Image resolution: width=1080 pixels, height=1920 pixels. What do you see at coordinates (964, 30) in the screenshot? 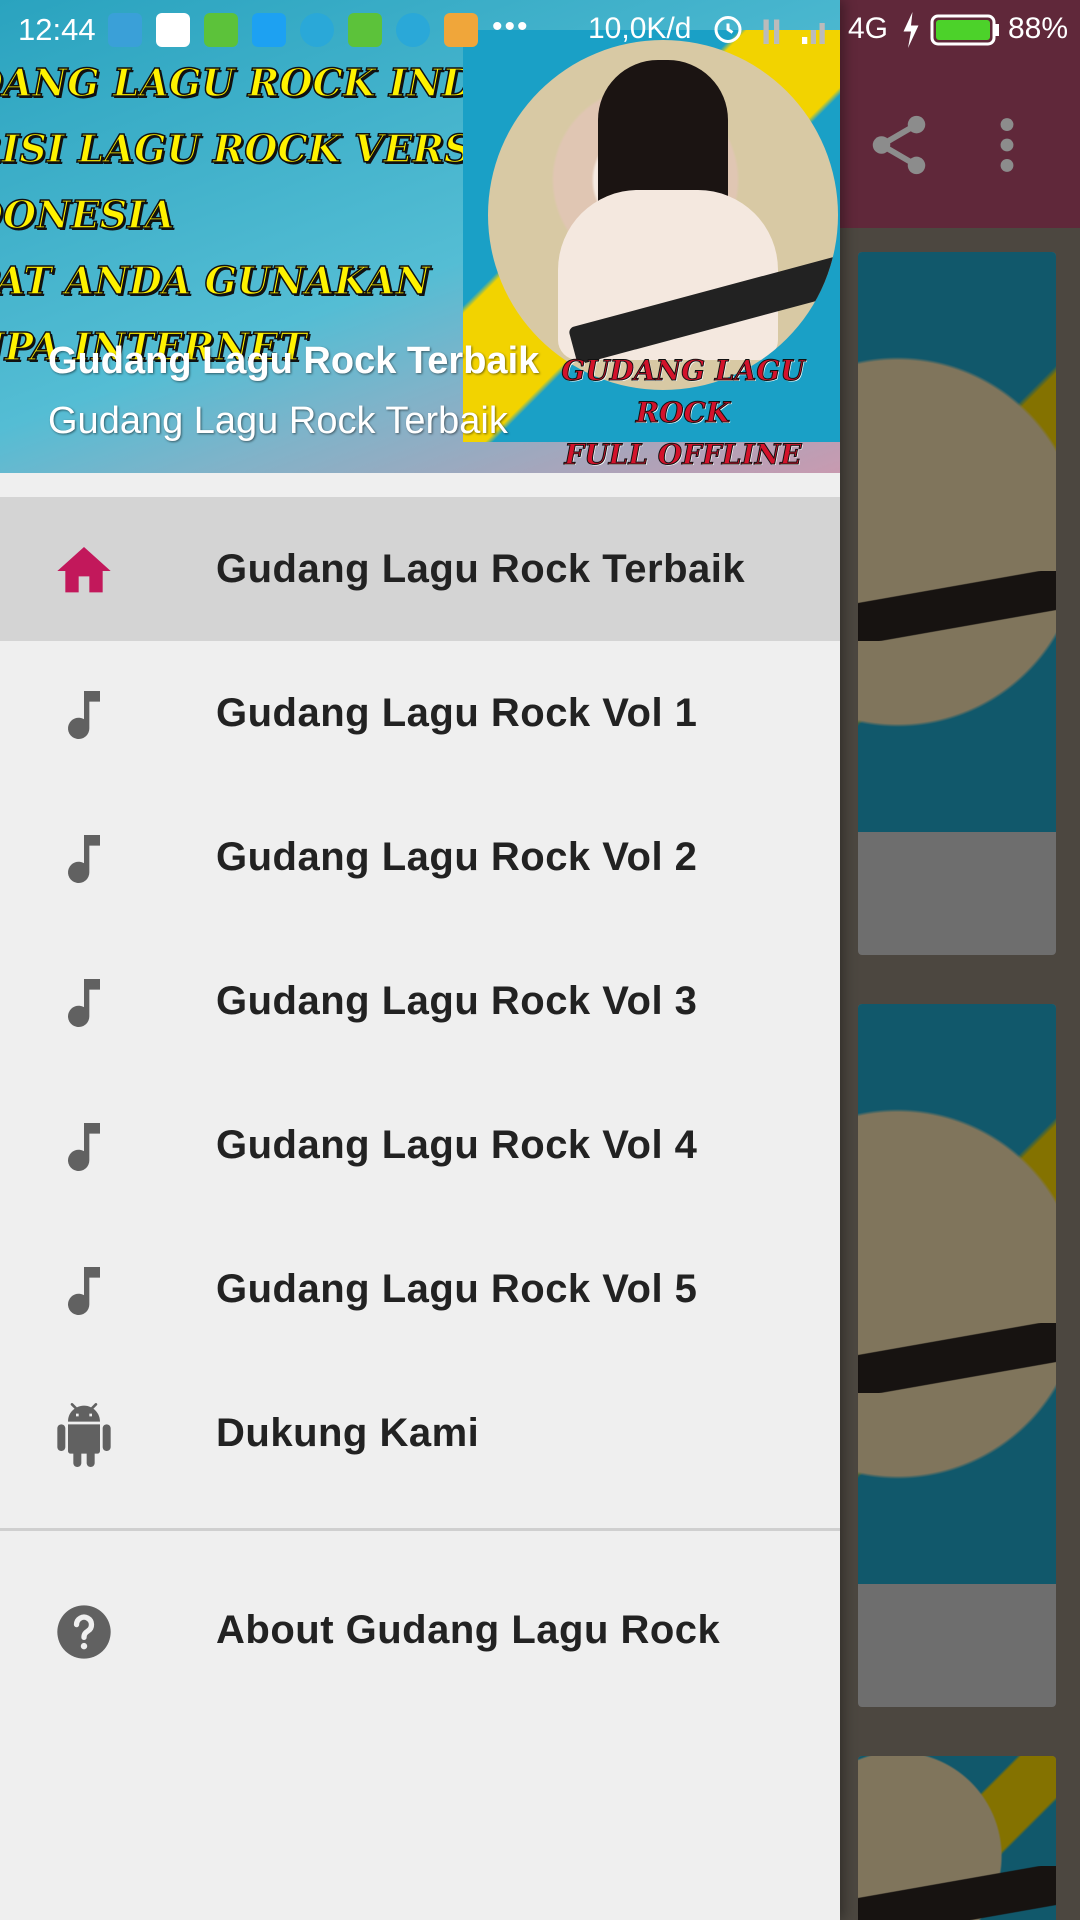
I see `battery-icon` at bounding box center [964, 30].